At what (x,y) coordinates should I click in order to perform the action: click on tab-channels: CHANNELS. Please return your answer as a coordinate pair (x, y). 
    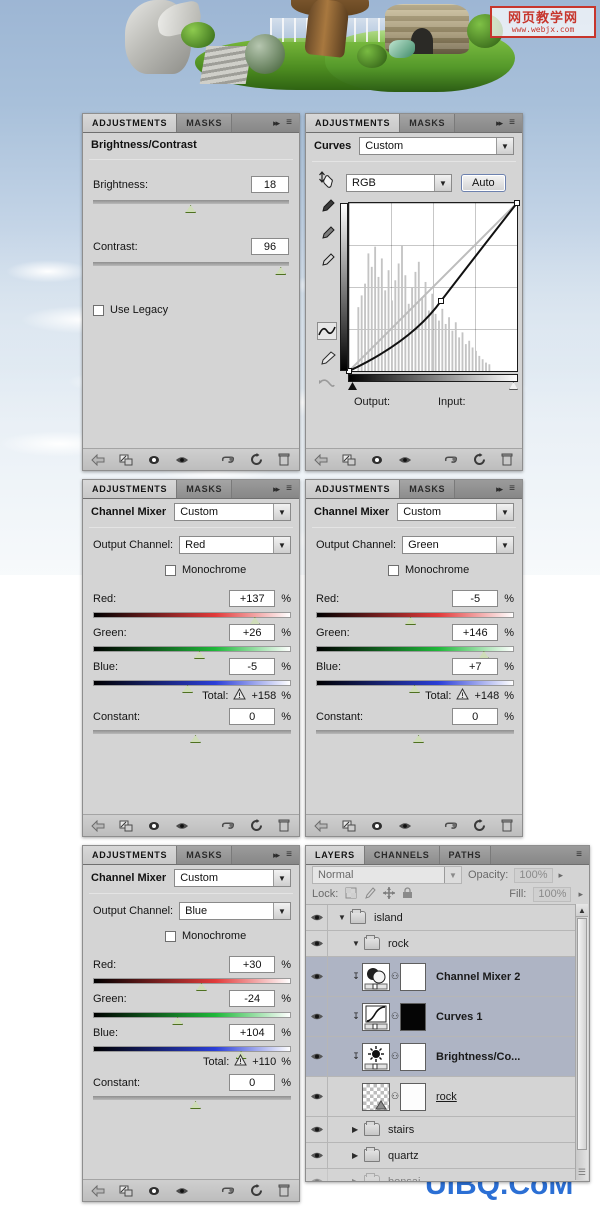
    Looking at the image, I should click on (402, 855).